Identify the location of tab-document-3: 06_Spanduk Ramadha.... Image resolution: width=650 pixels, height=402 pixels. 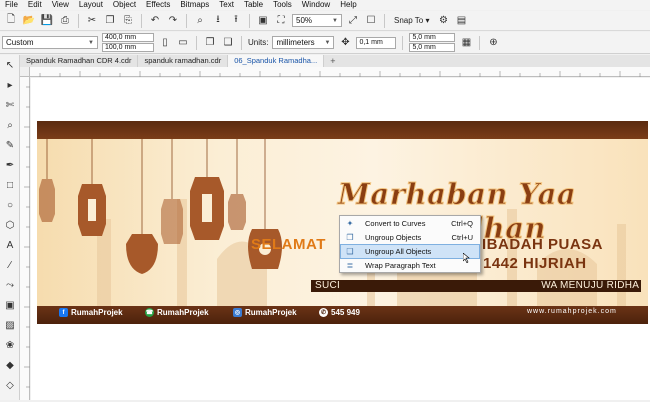
(276, 61).